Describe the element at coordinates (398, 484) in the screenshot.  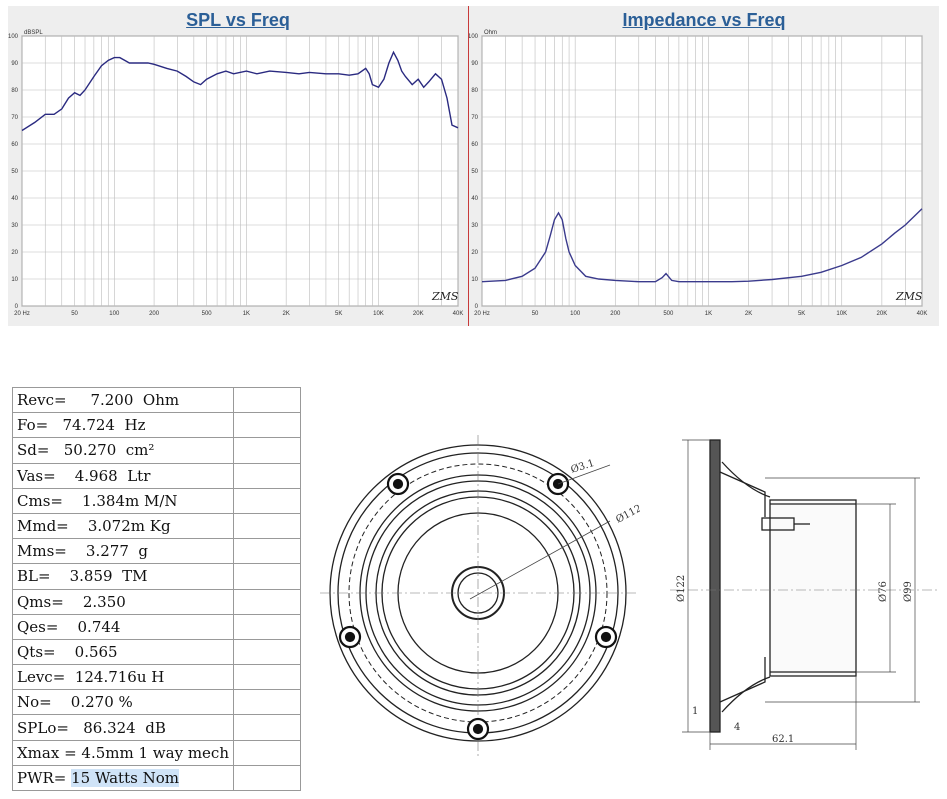
I see `mounting-hole-top-left` at that location.